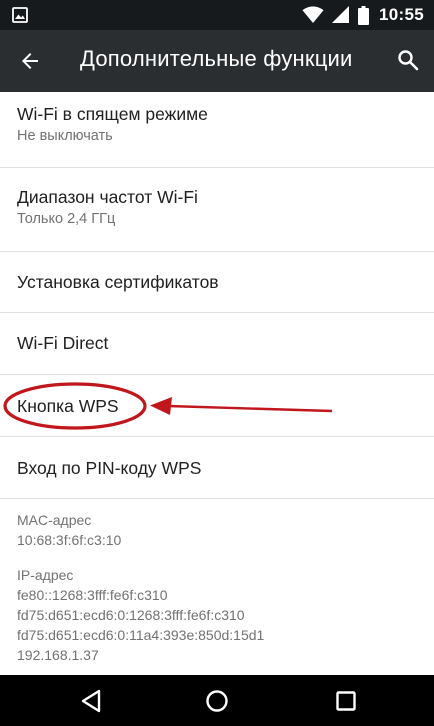 This screenshot has width=434, height=726. I want to click on navigation-bar, so click(217, 700).